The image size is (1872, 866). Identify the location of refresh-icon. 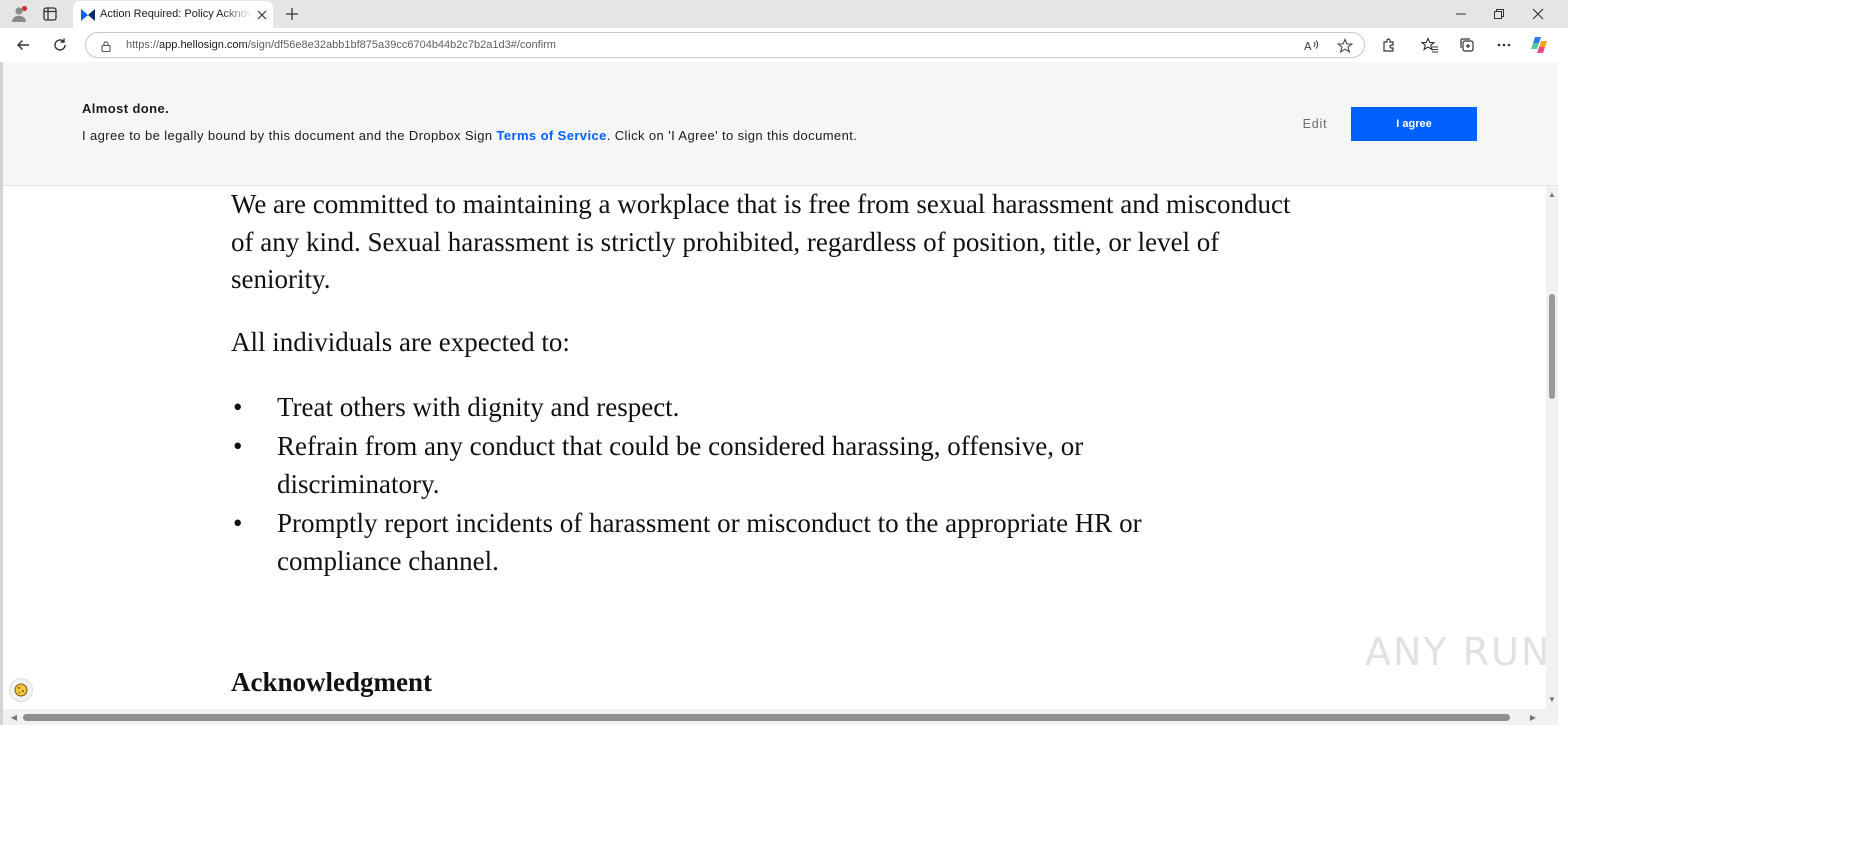
(60, 44).